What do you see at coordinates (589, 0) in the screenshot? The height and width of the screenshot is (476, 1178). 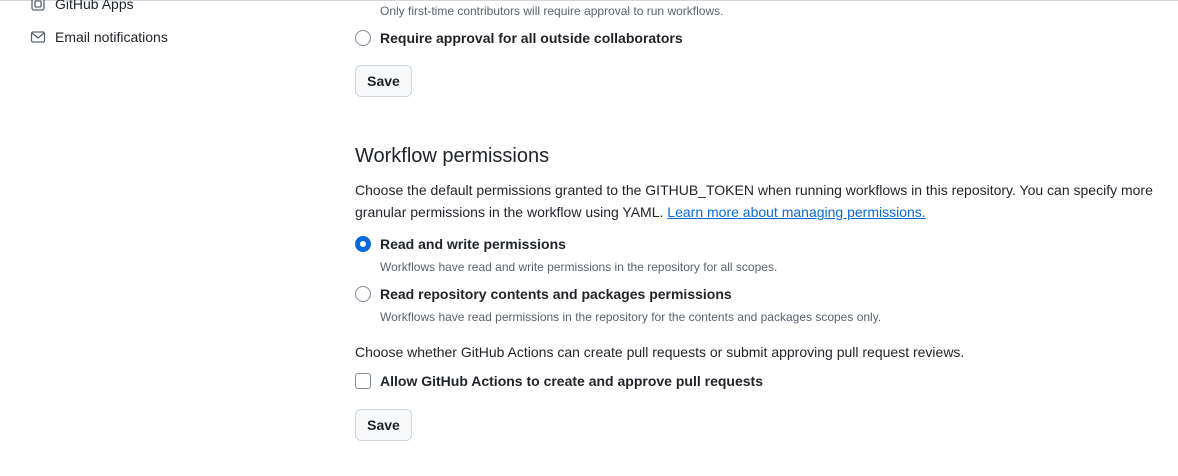 I see `top-divider` at bounding box center [589, 0].